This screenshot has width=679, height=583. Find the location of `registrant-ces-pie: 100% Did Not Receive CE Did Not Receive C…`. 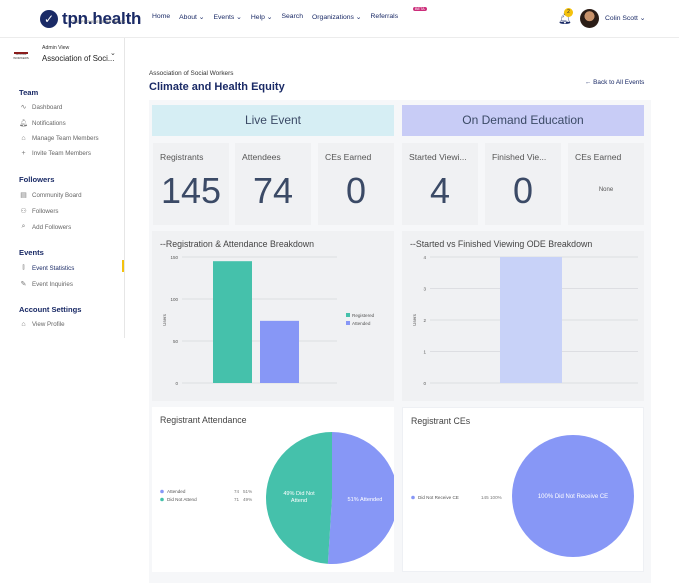

registrant-ces-pie: 100% Did Not Receive CE Did Not Receive C… is located at coordinates (522, 496).